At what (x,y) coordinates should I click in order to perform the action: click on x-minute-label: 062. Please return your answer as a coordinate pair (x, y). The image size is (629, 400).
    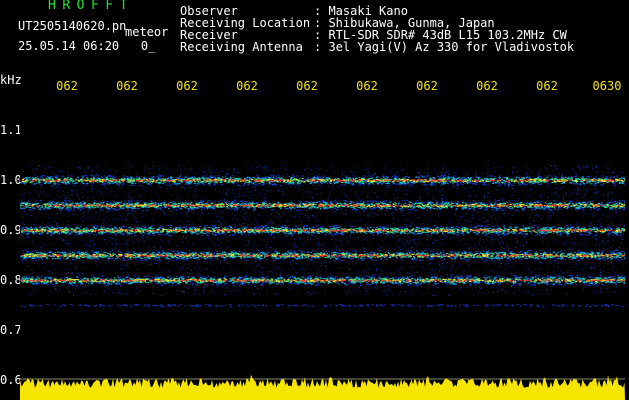
    Looking at the image, I should click on (187, 86).